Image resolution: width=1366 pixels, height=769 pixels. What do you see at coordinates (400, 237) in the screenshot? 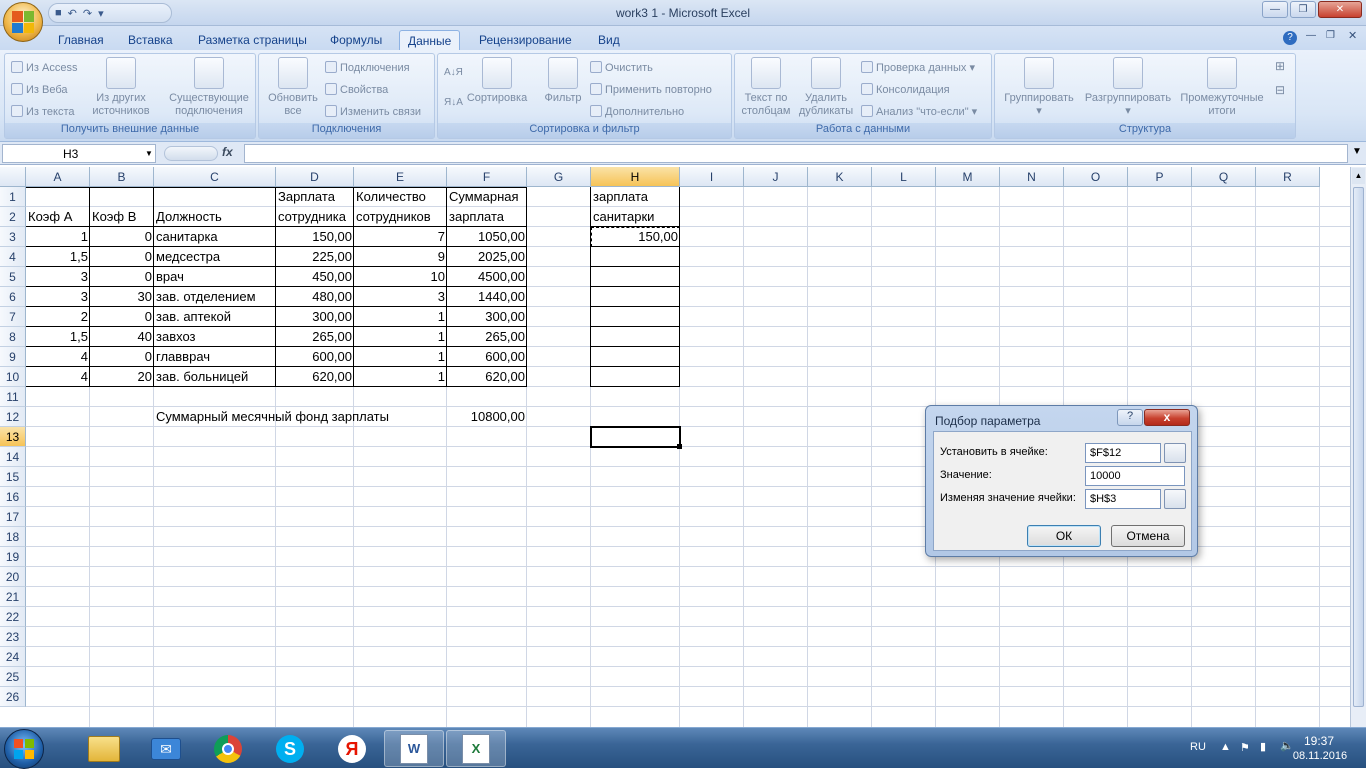
I see `table-cell: 7` at bounding box center [400, 237].